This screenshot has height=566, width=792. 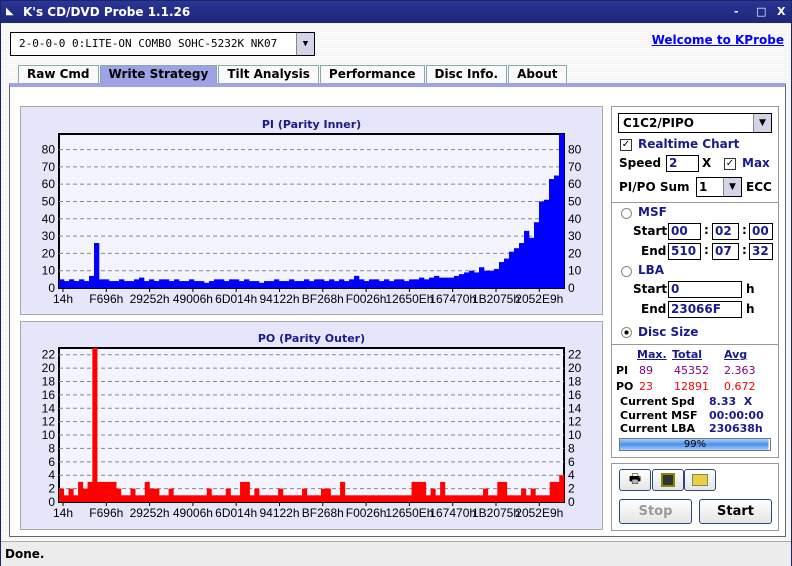 What do you see at coordinates (655, 511) in the screenshot?
I see `stop-button: Stop` at bounding box center [655, 511].